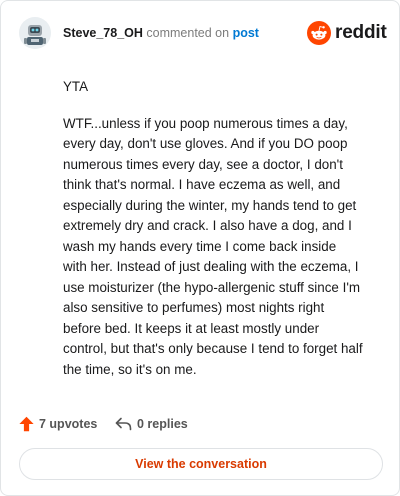 Image resolution: width=400 pixels, height=496 pixels. Describe the element at coordinates (201, 464) in the screenshot. I see `view-conversation-button: View the conversation` at that location.